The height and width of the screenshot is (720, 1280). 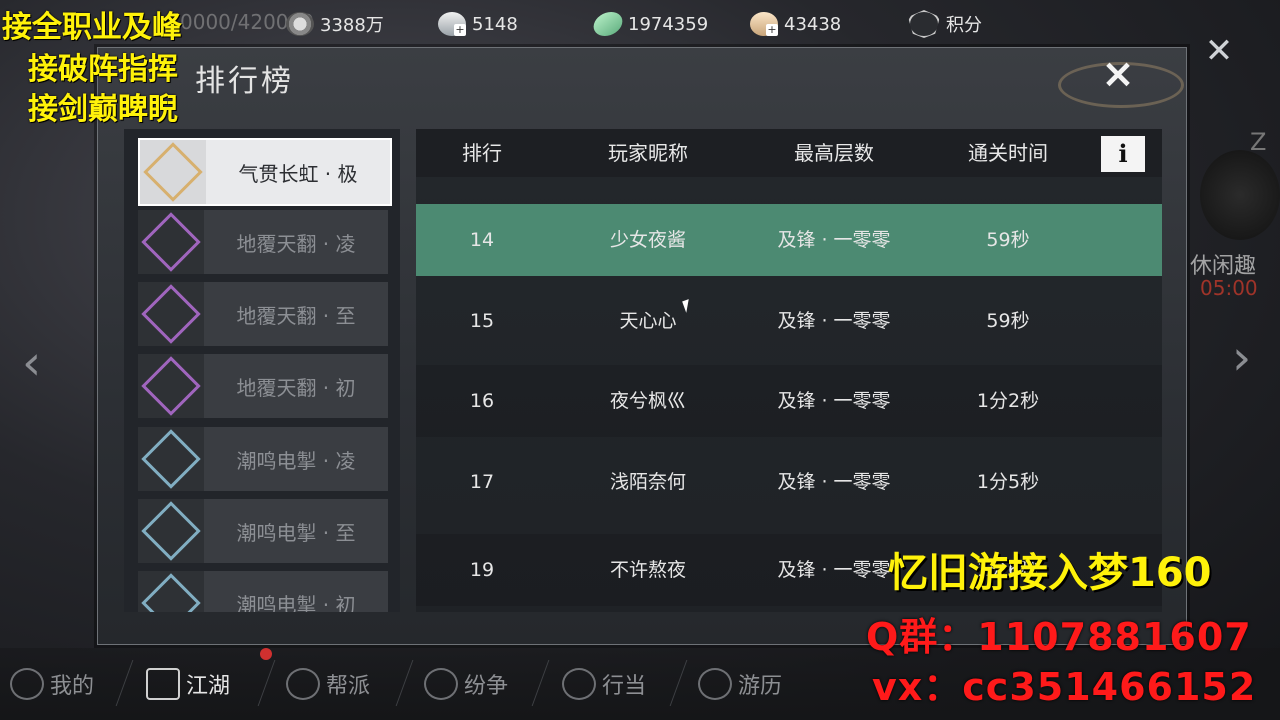 I want to click on header-floor: 最高层数, so click(x=834, y=153).